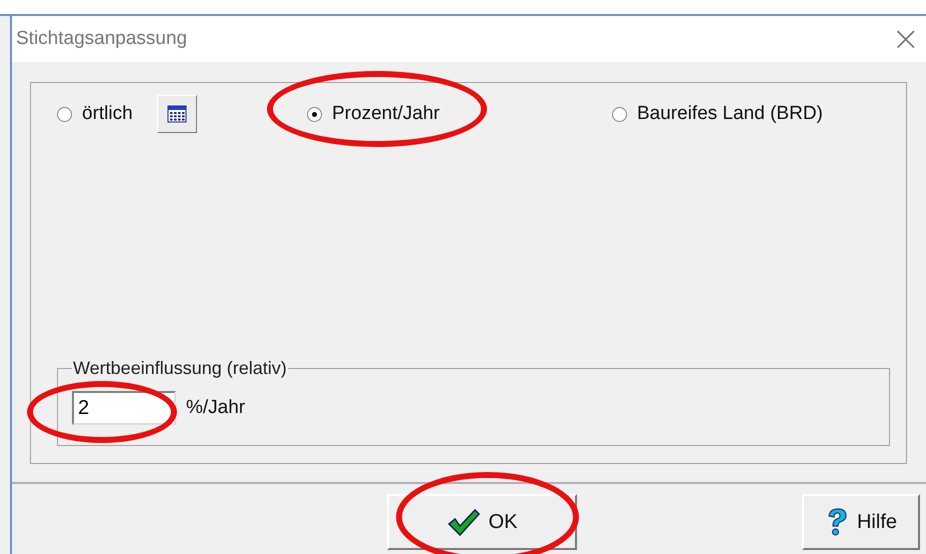 This screenshot has width=926, height=554. I want to click on table-button, so click(176, 114).